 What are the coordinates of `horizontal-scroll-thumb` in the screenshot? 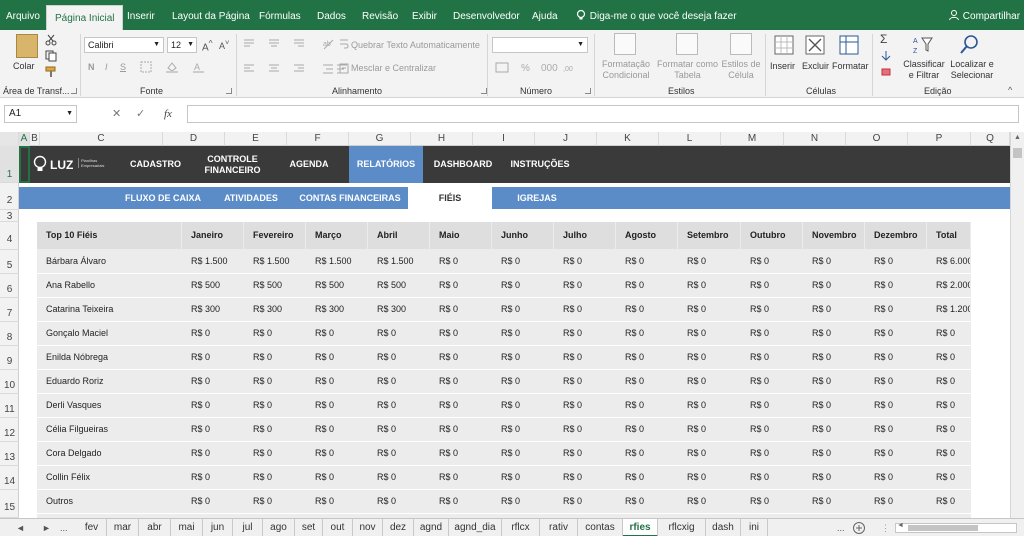 It's located at (943, 528).